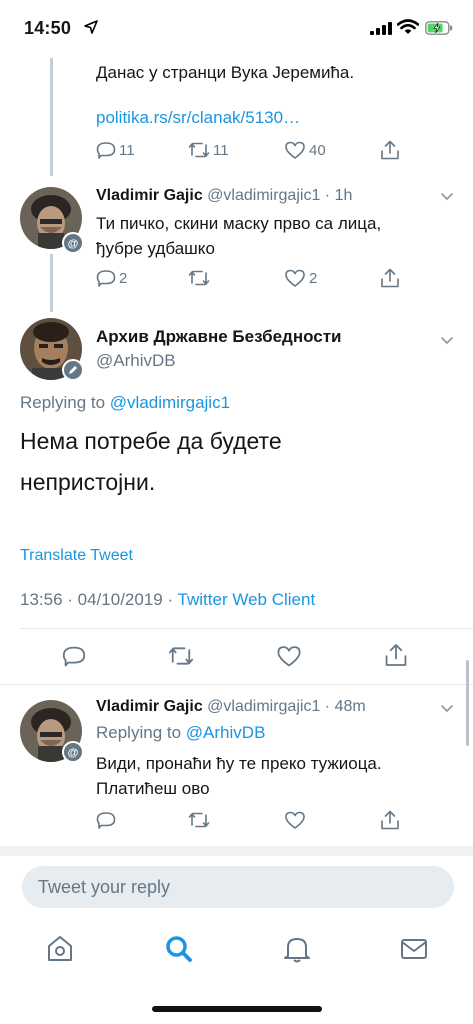 The width and height of the screenshot is (473, 1024). What do you see at coordinates (317, 150) in the screenshot?
I see `like-count: 40` at bounding box center [317, 150].